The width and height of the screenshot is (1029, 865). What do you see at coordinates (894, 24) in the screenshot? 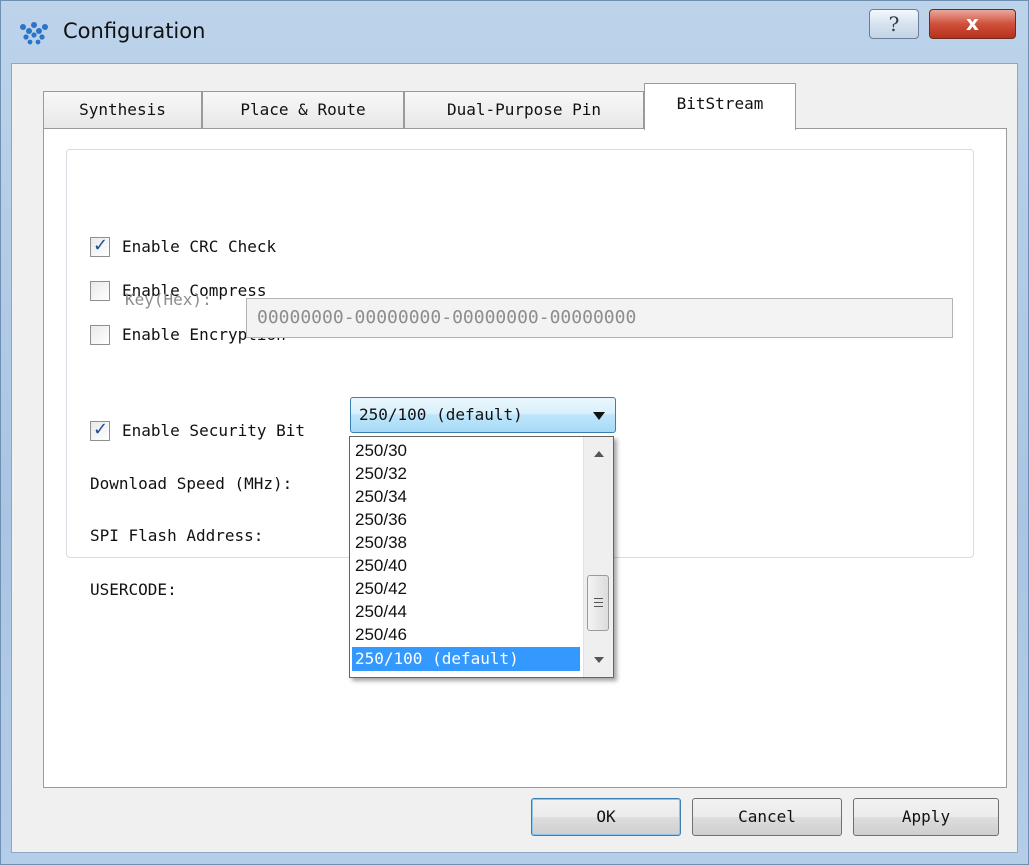
I see `help-button: ?` at bounding box center [894, 24].